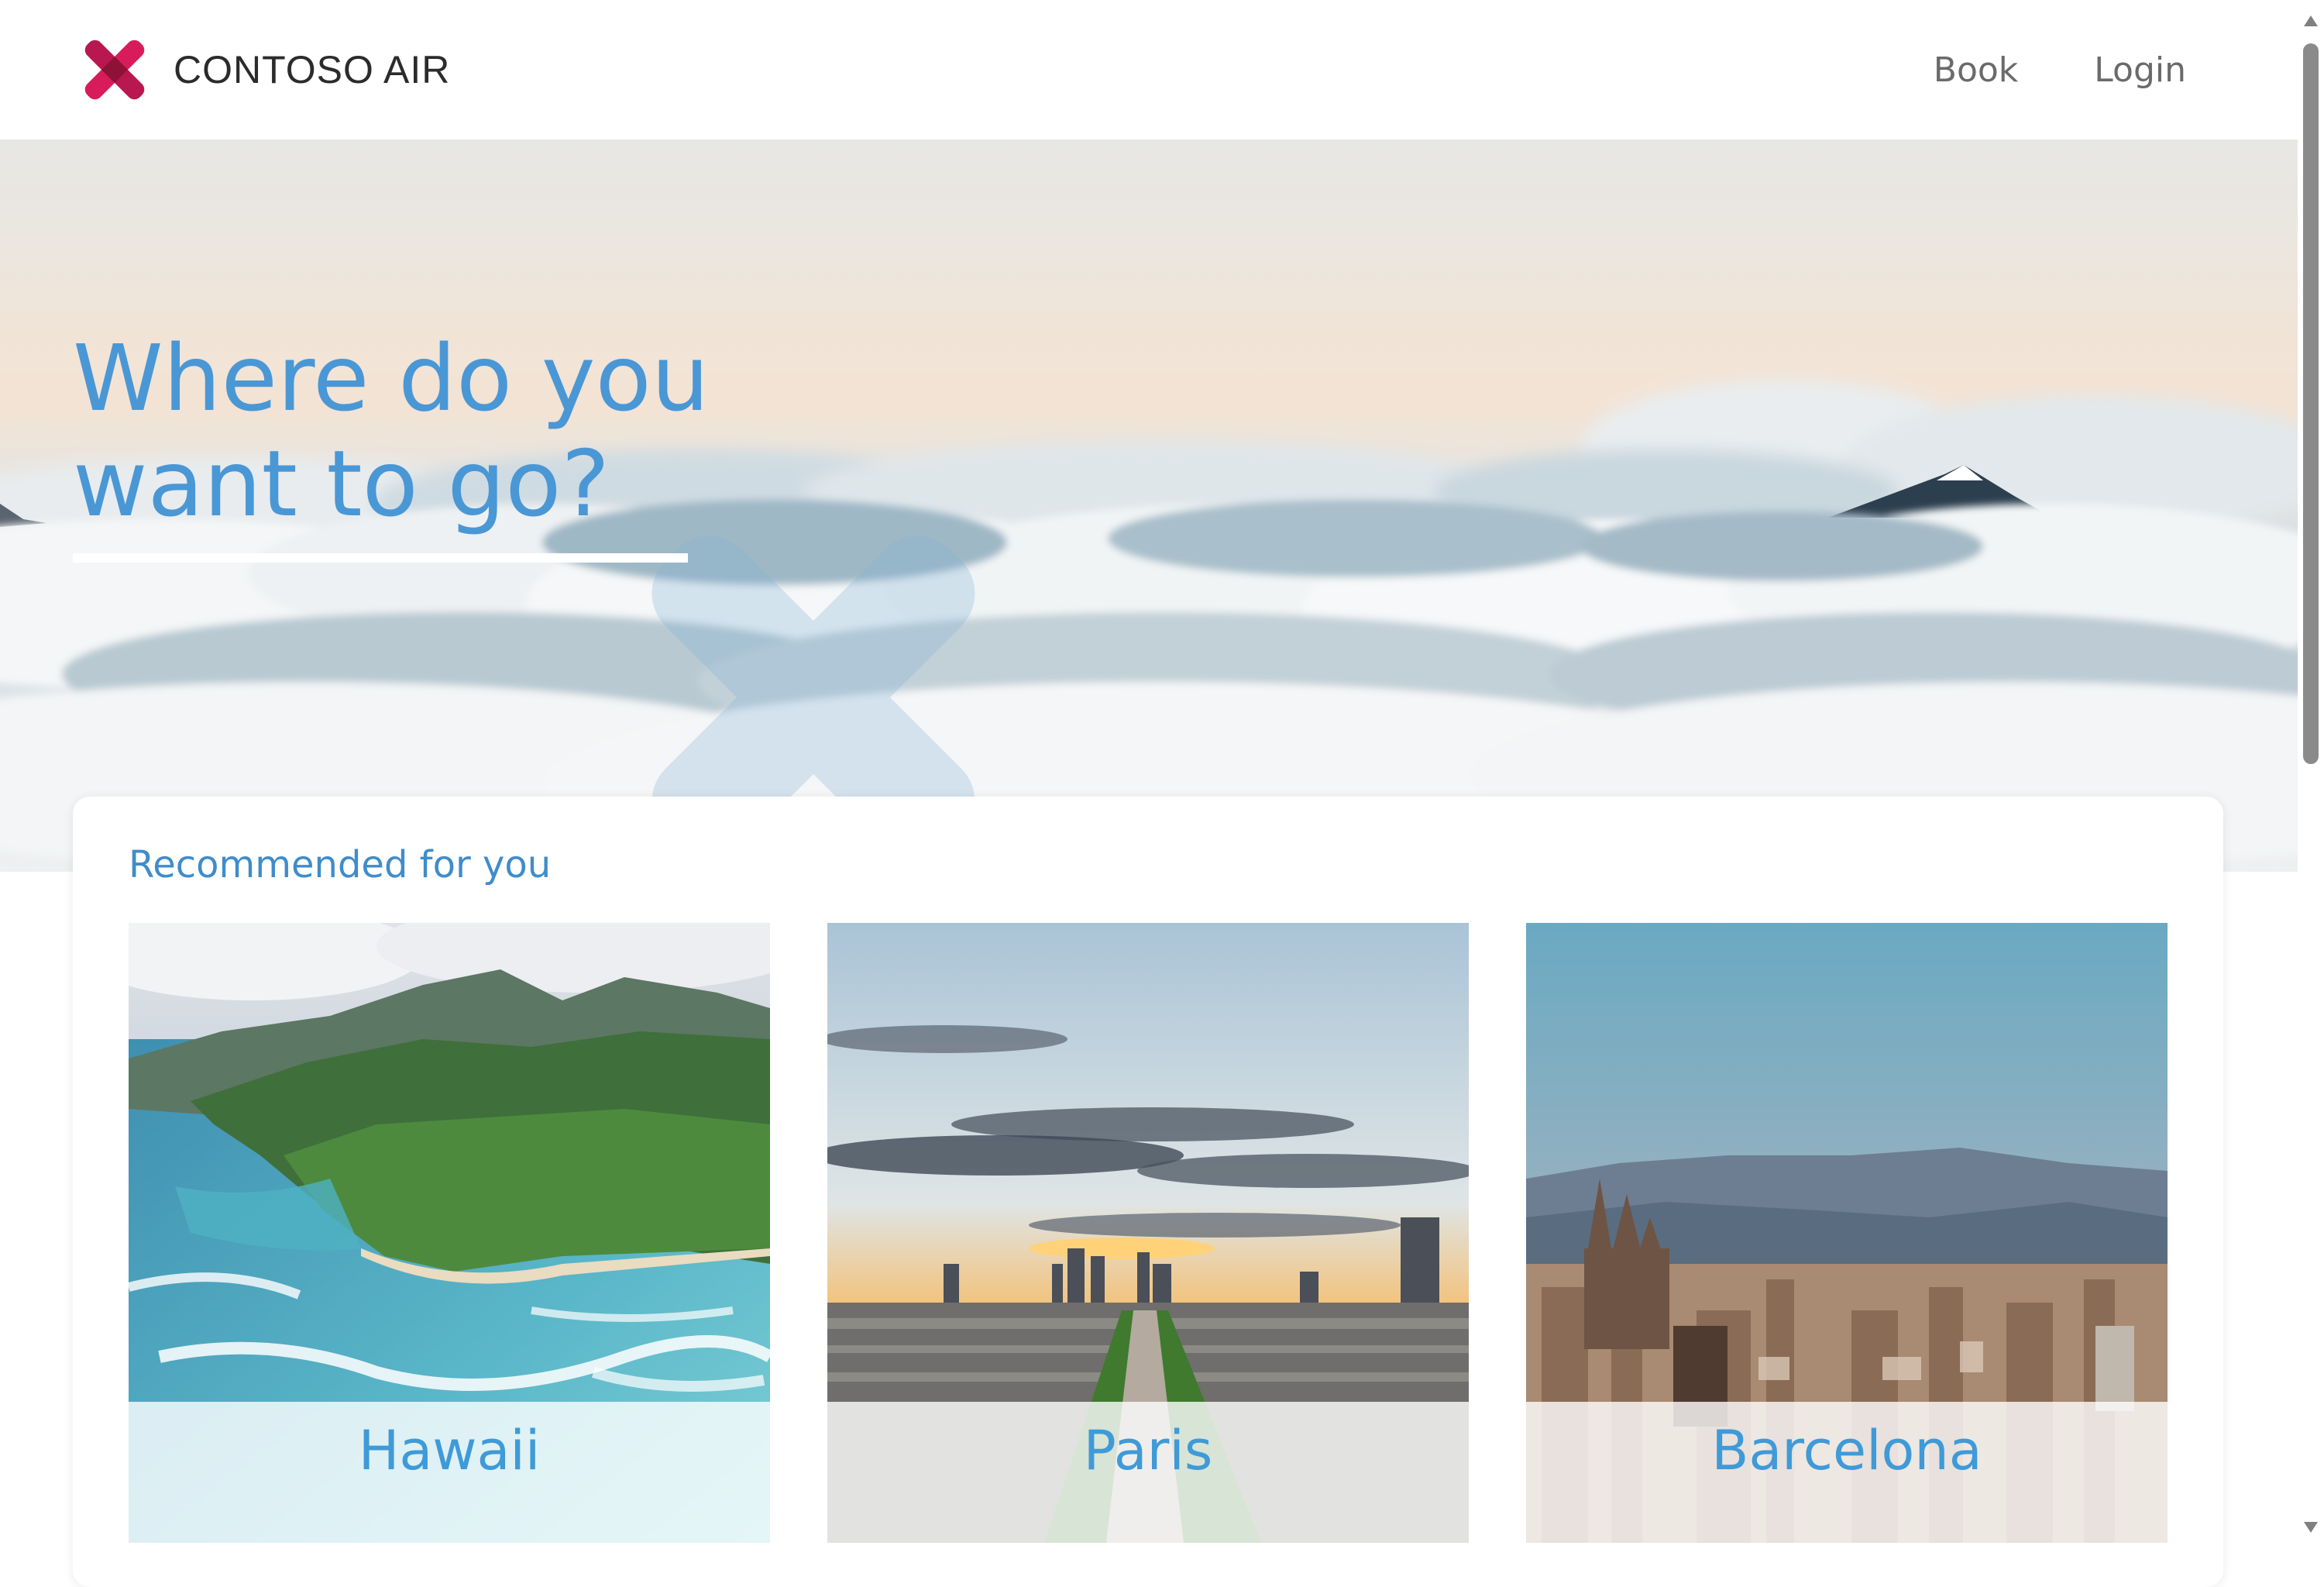 The image size is (2324, 1587). Describe the element at coordinates (1847, 1233) in the screenshot. I see `destination-card-barcelona: Barcelona` at that location.